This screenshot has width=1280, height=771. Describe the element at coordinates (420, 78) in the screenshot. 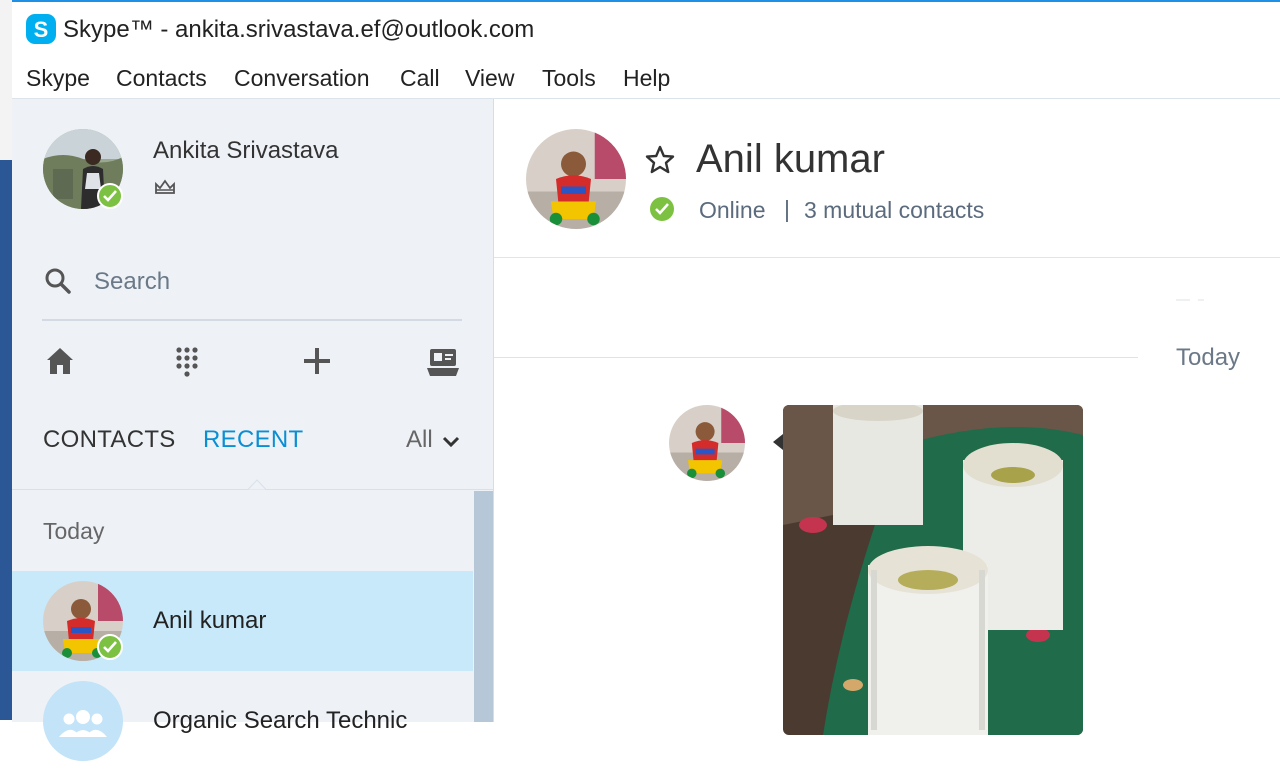

I see `menu-call: Call` at that location.